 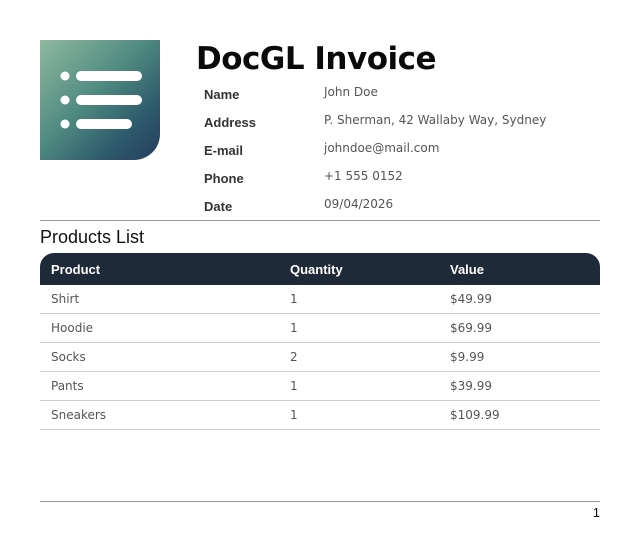 I want to click on info-value: 09/04/2026, so click(x=359, y=204).